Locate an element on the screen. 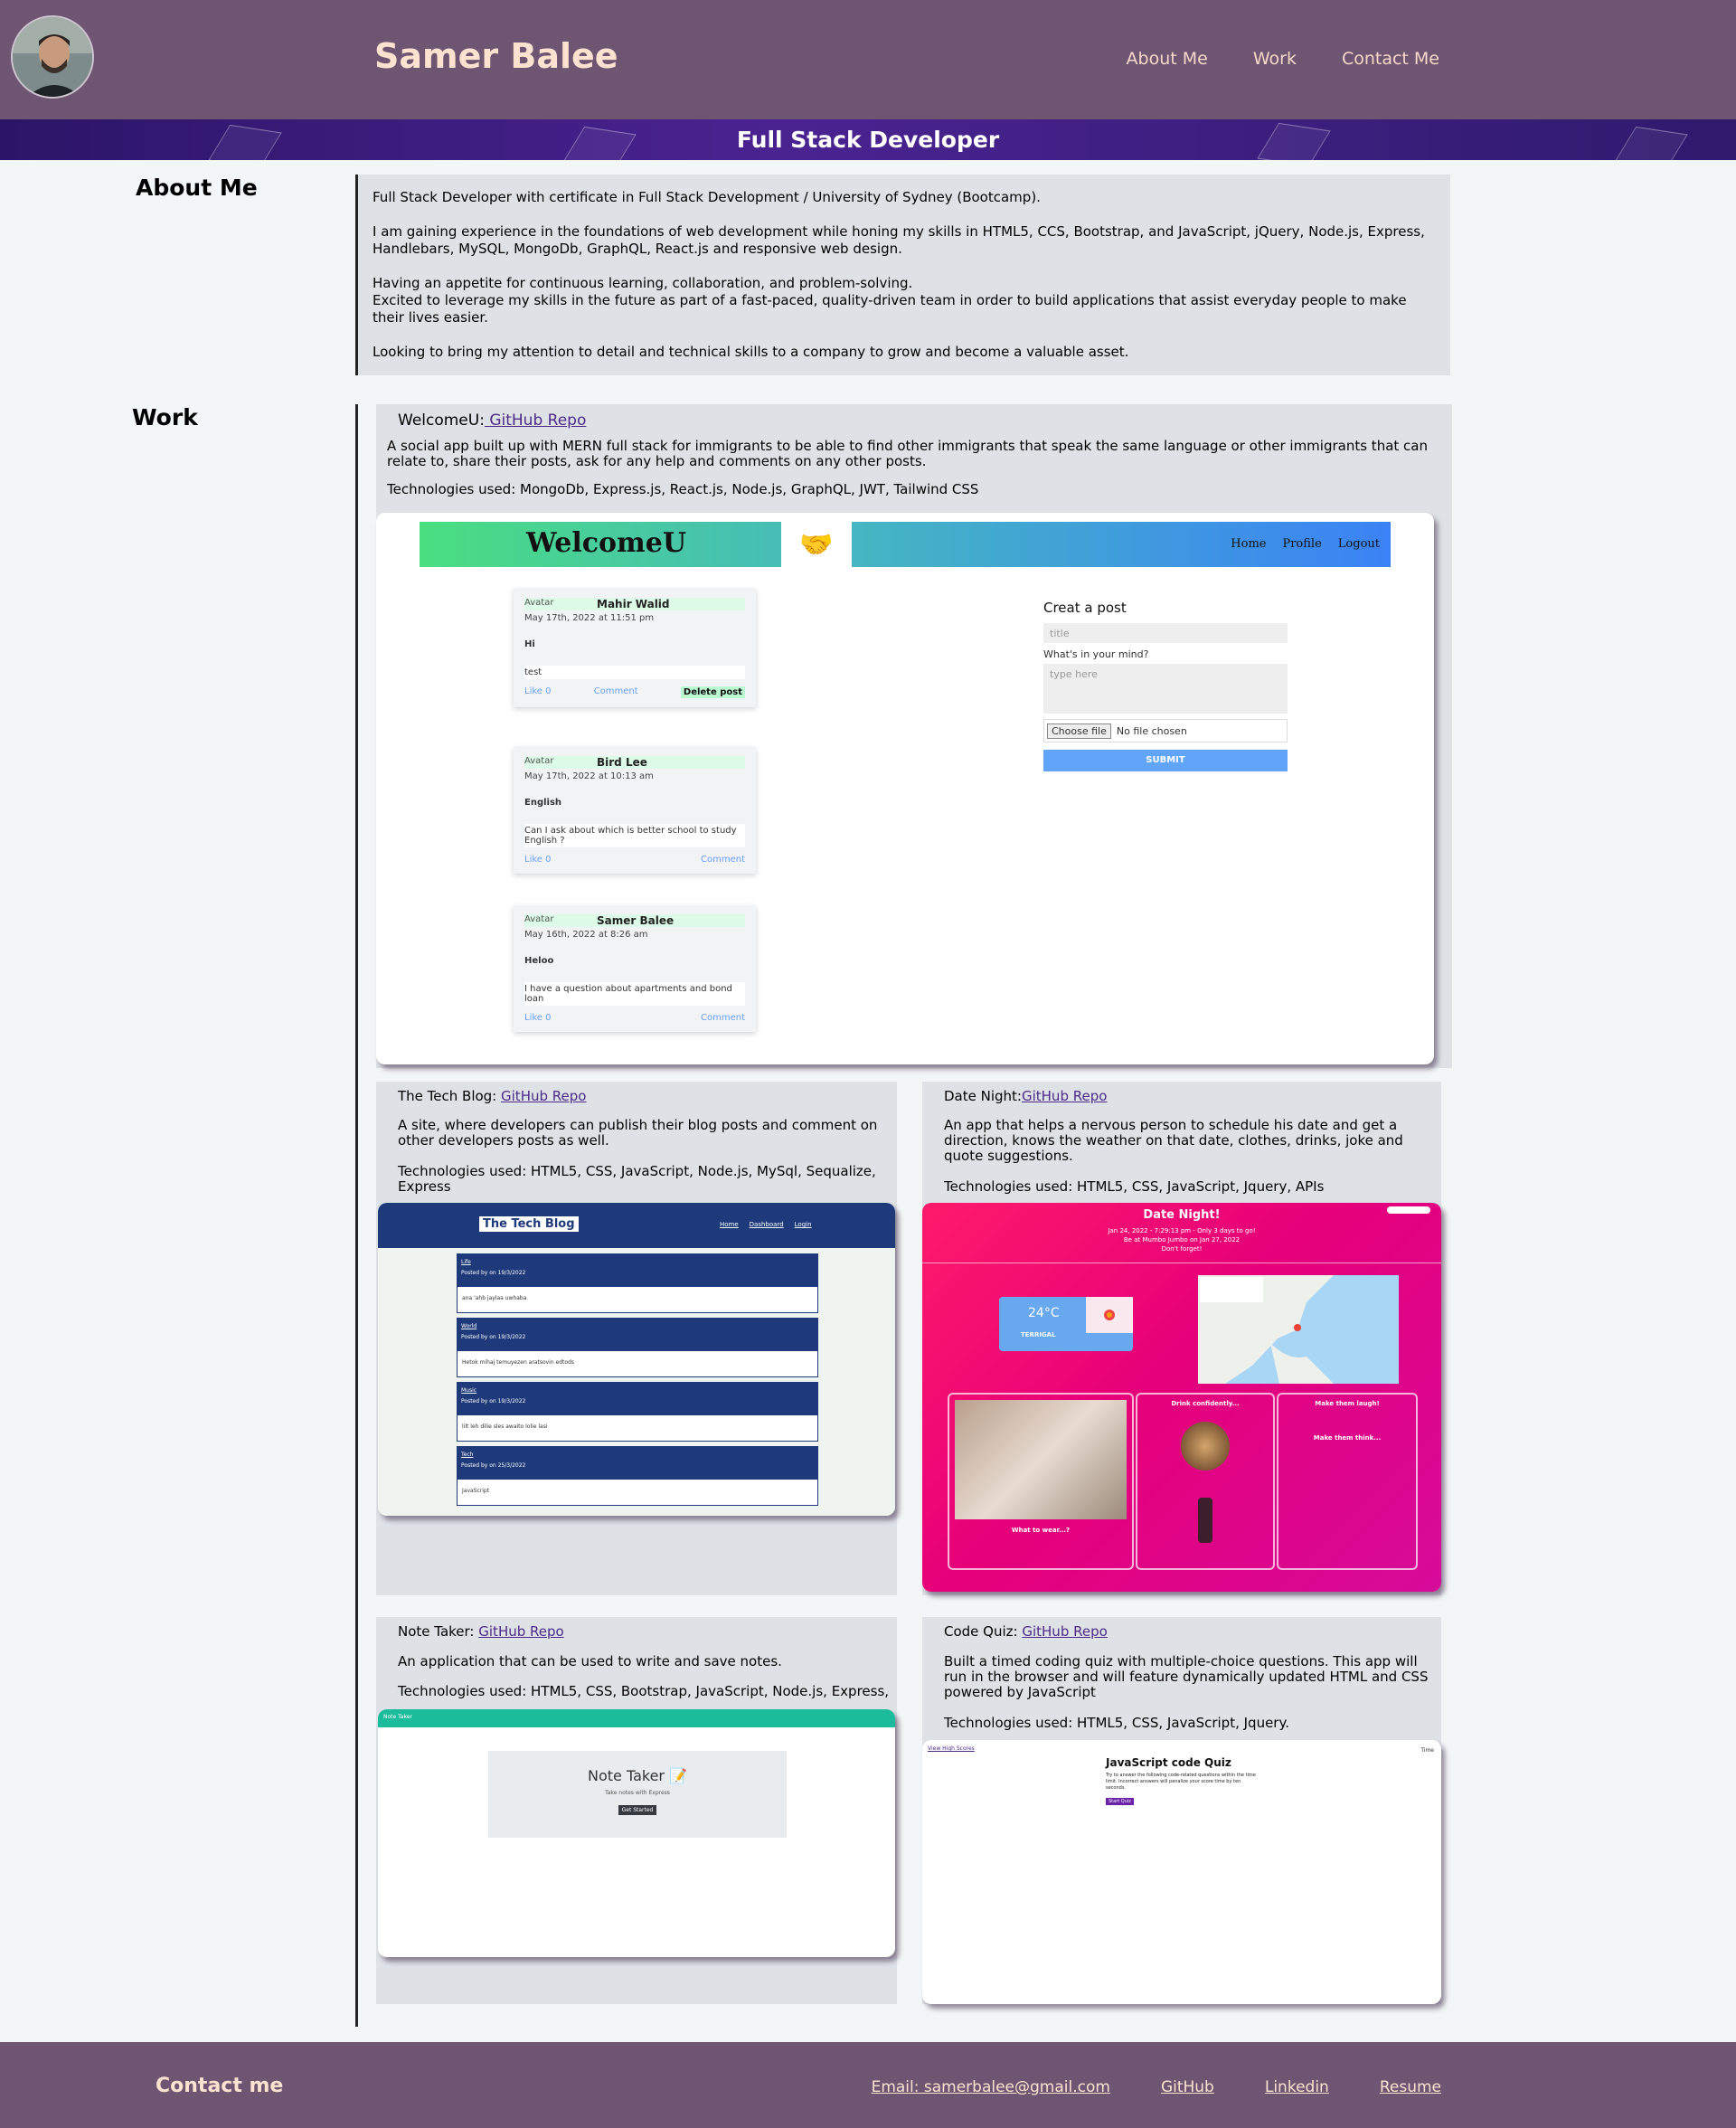 The width and height of the screenshot is (1736, 2128). resume-link: Resume is located at coordinates (1411, 2087).